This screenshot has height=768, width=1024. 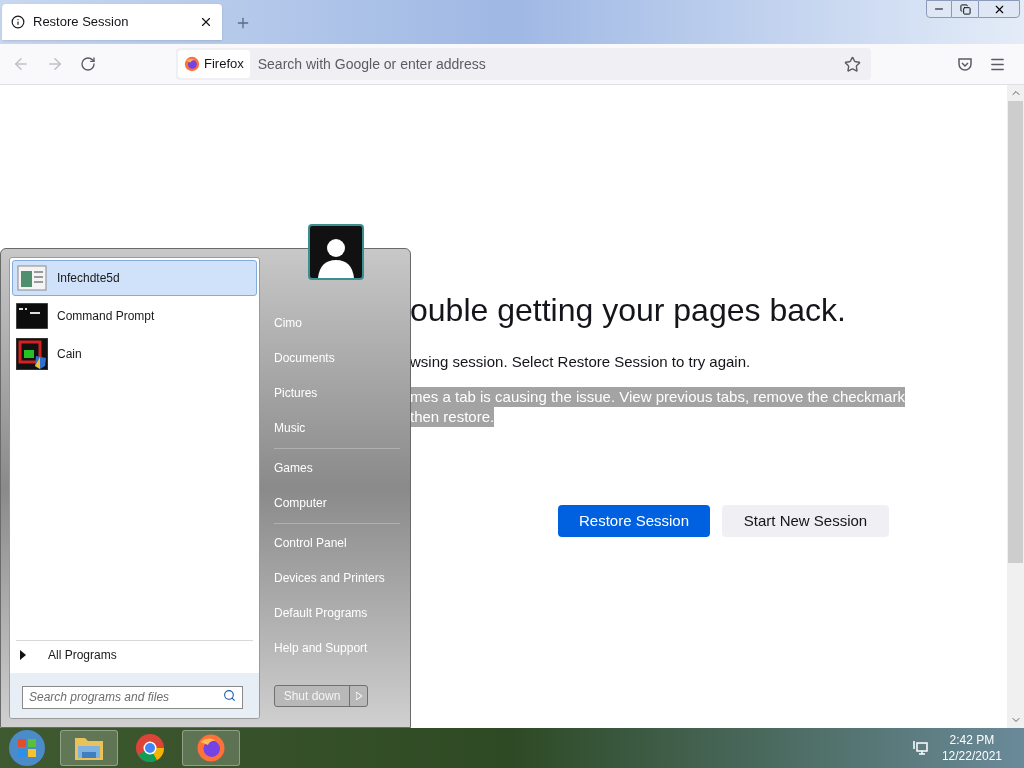 I want to click on console-icon, so click(x=32, y=316).